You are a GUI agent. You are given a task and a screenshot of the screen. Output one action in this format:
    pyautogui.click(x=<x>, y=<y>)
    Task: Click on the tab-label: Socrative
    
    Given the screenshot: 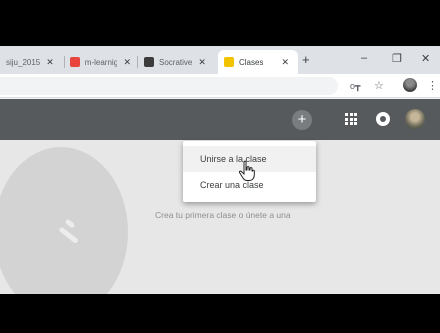 What is the action you would take?
    pyautogui.click(x=176, y=62)
    